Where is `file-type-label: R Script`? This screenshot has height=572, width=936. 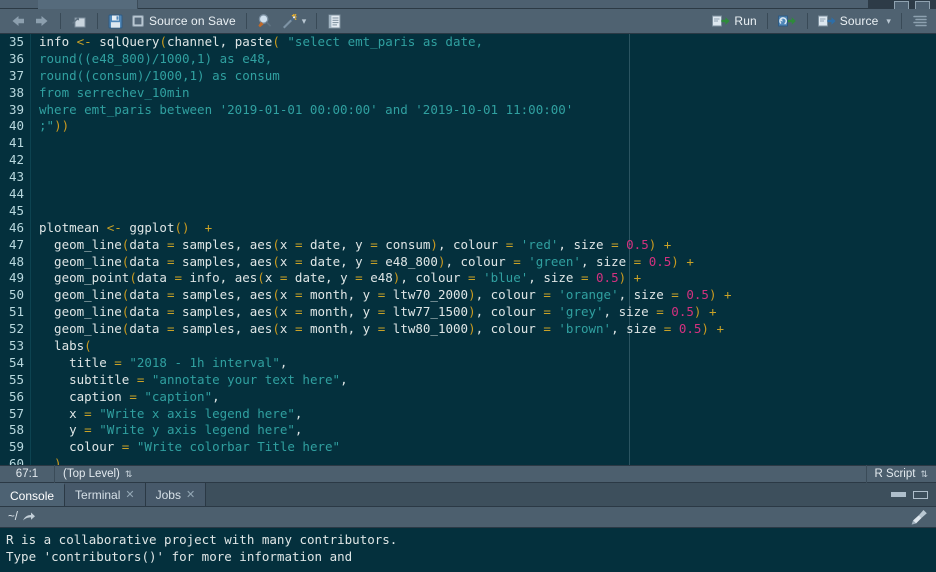 file-type-label: R Script is located at coordinates (895, 474).